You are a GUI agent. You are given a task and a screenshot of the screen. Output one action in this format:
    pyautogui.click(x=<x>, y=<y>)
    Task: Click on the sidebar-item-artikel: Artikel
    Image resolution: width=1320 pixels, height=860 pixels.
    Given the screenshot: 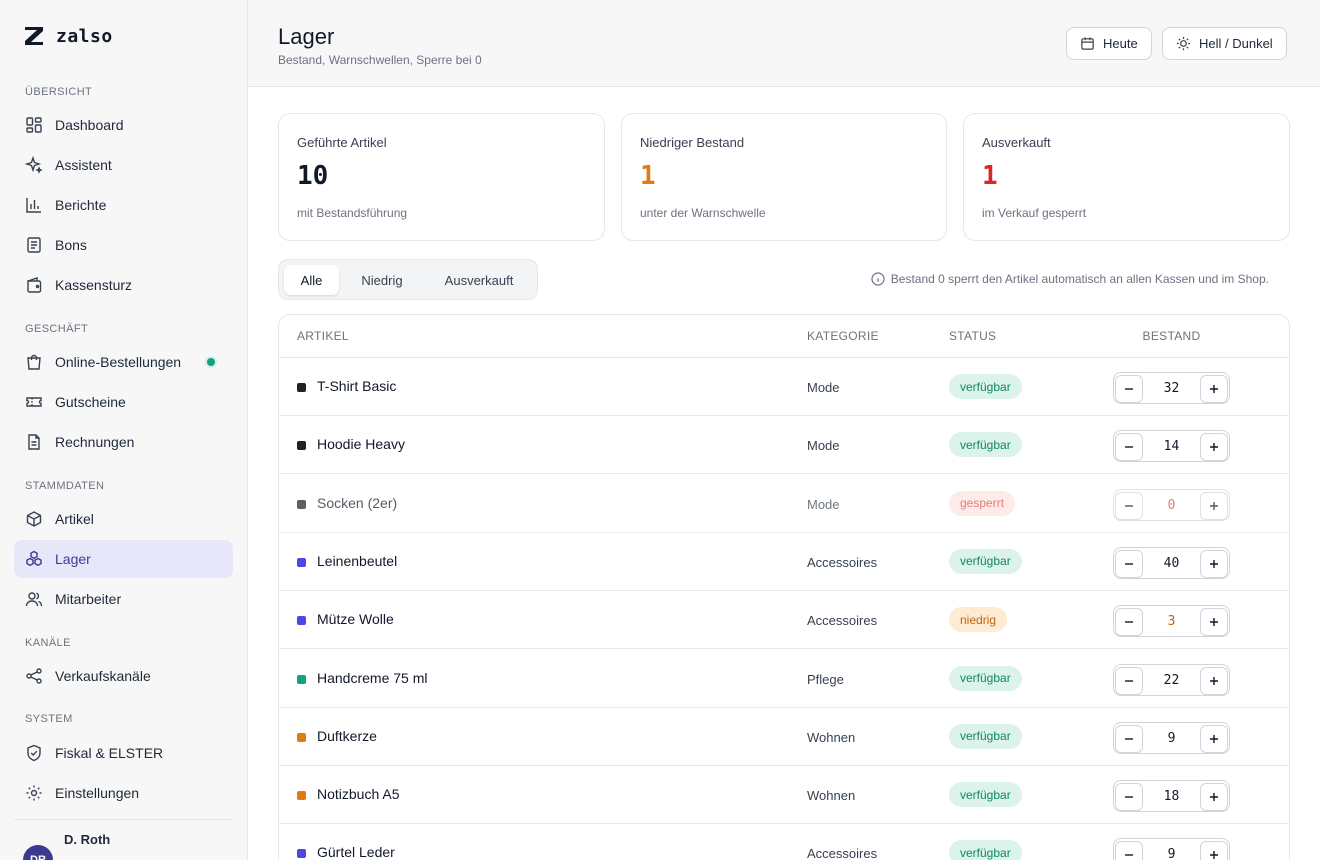 What is the action you would take?
    pyautogui.click(x=123, y=519)
    